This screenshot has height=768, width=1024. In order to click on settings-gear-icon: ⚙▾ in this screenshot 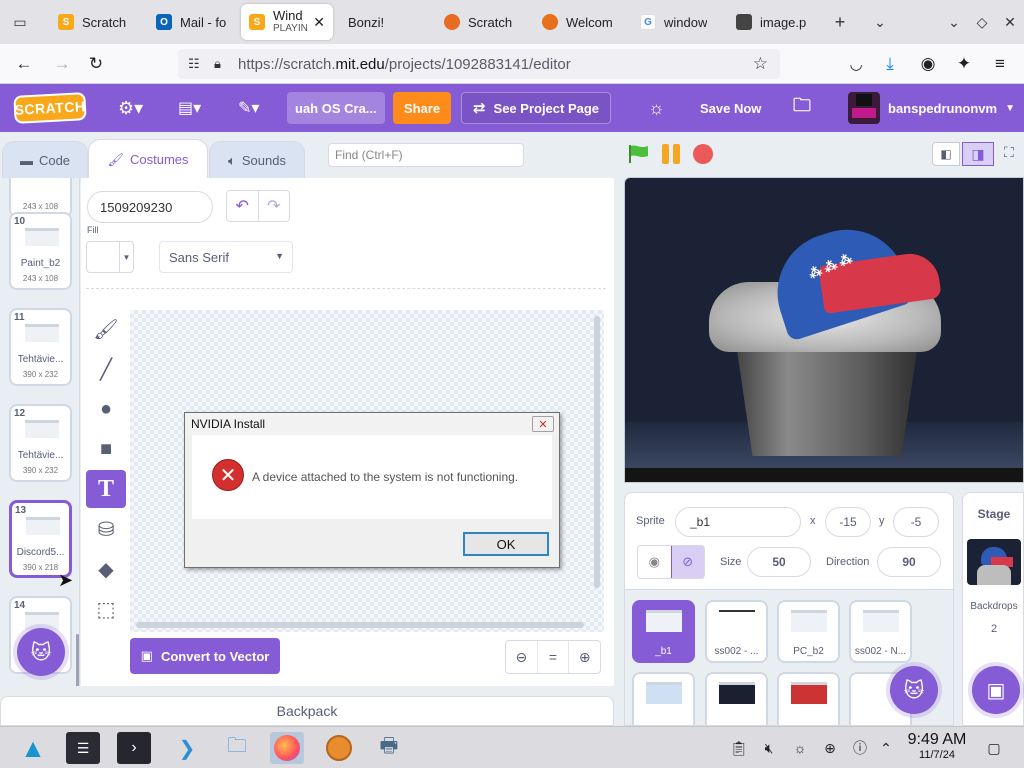, I will do `click(130, 108)`.